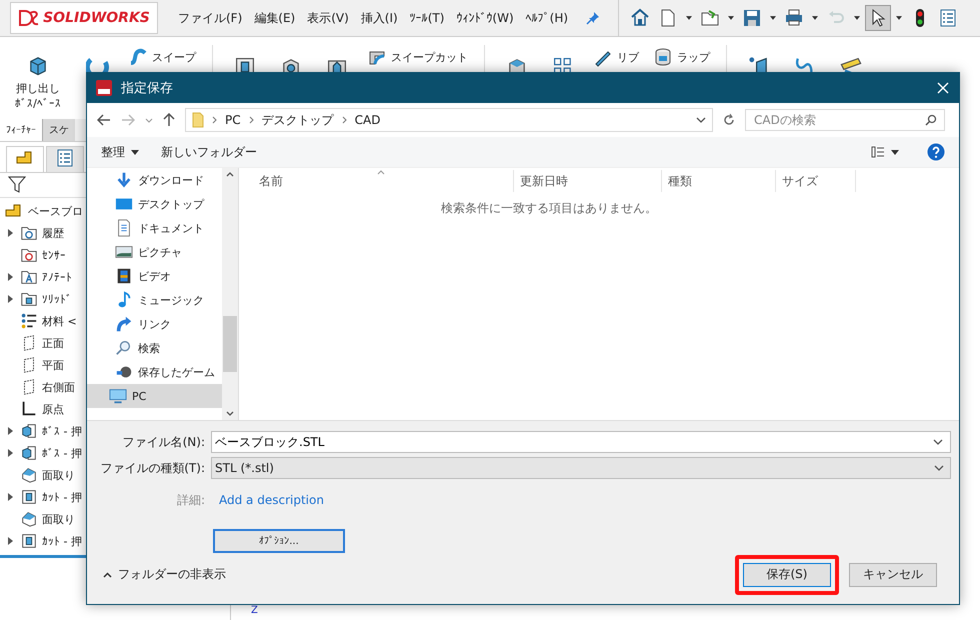 The image size is (980, 620). What do you see at coordinates (427, 18) in the screenshot?
I see `menu-item: ﾂｰﾙ(T)` at bounding box center [427, 18].